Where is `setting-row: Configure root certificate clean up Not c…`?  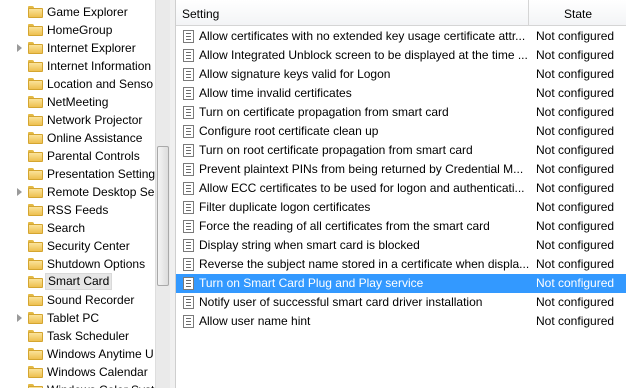
setting-row: Configure root certificate clean up Not c… is located at coordinates (401, 131).